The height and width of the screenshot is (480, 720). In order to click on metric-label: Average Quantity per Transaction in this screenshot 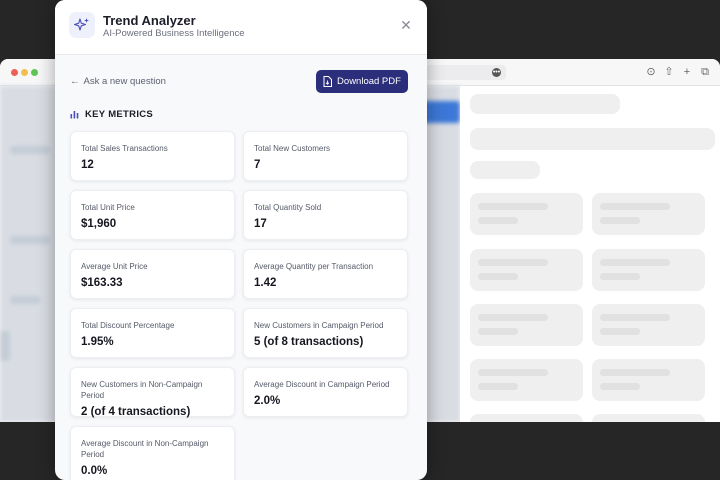, I will do `click(314, 266)`.